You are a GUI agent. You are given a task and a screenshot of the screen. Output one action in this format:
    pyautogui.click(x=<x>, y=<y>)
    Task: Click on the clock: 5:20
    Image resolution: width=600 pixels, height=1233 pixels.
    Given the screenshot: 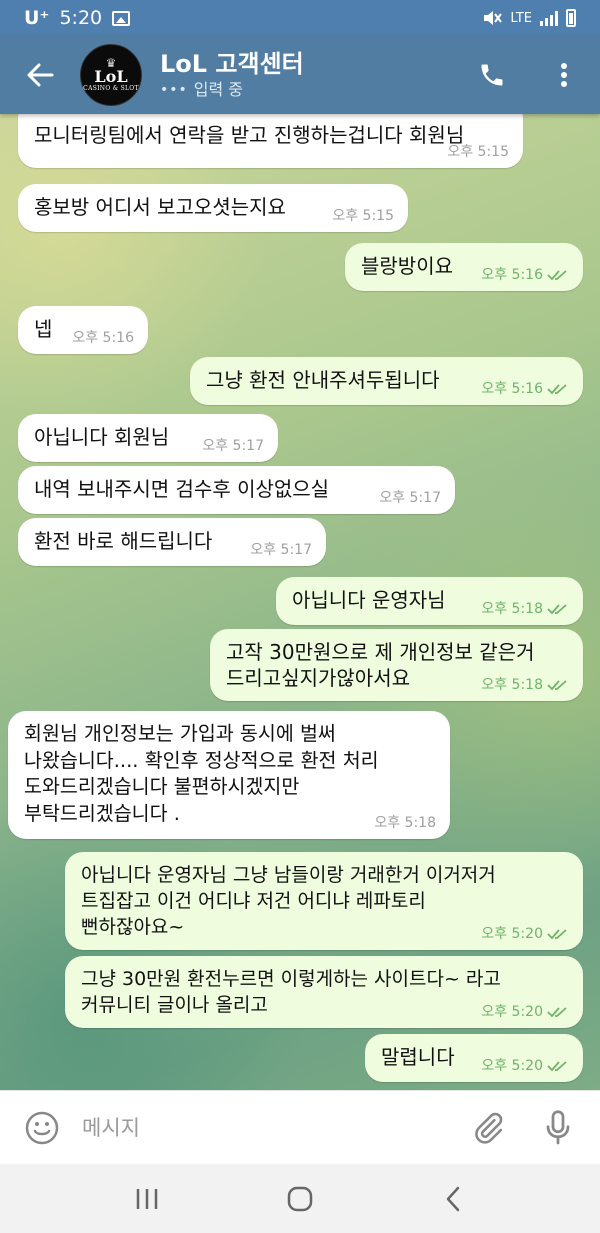 What is the action you would take?
    pyautogui.click(x=81, y=18)
    